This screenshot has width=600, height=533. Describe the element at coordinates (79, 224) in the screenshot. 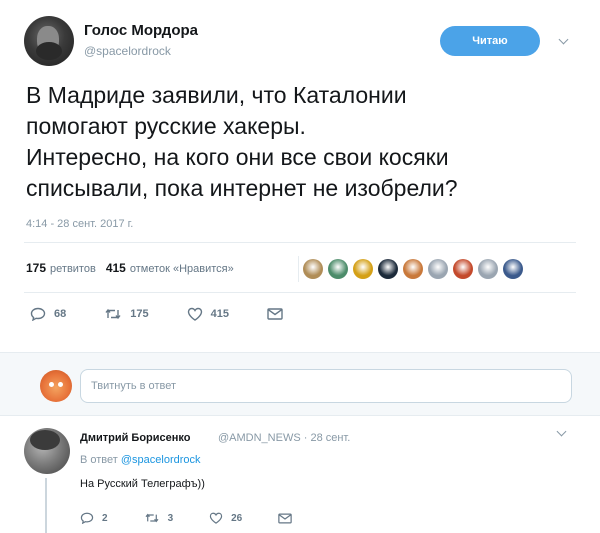

I see `tweet-timestamp: 4:14 - 28 сент. 2017 г.` at that location.